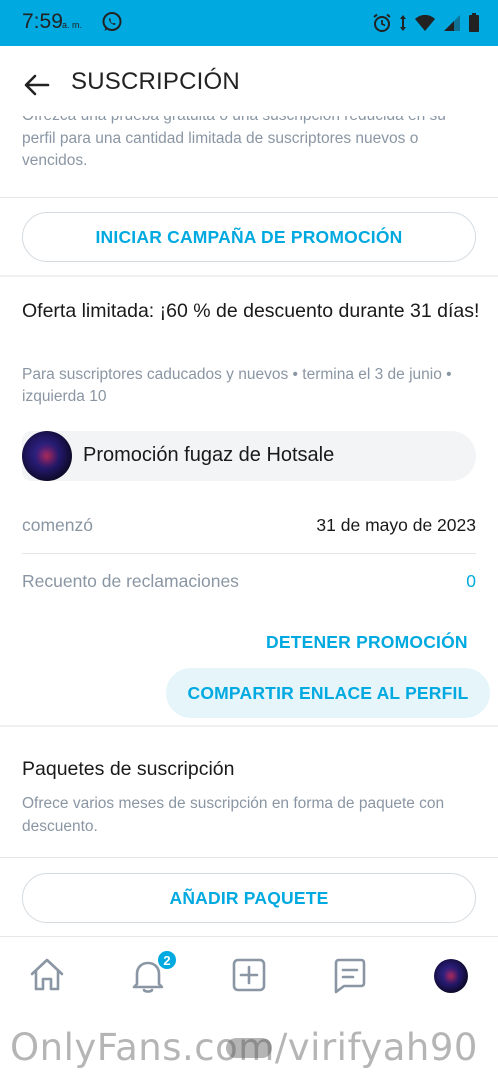 This screenshot has width=498, height=1080. I want to click on battery-icon, so click(474, 22).